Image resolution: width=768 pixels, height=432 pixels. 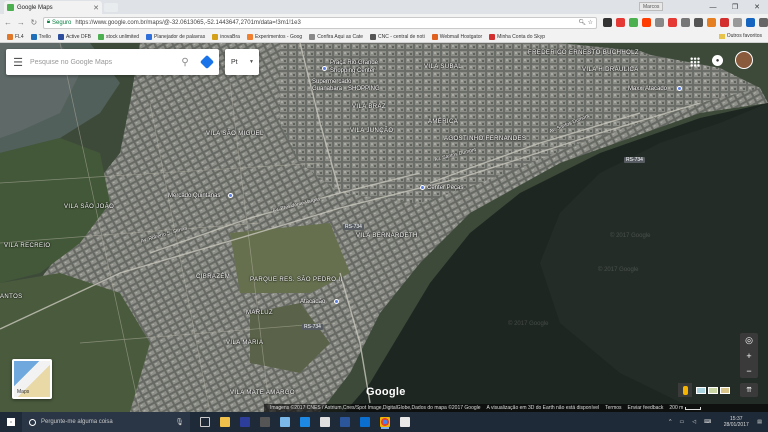 What do you see at coordinates (265, 422) in the screenshot?
I see `media-icon` at bounding box center [265, 422].